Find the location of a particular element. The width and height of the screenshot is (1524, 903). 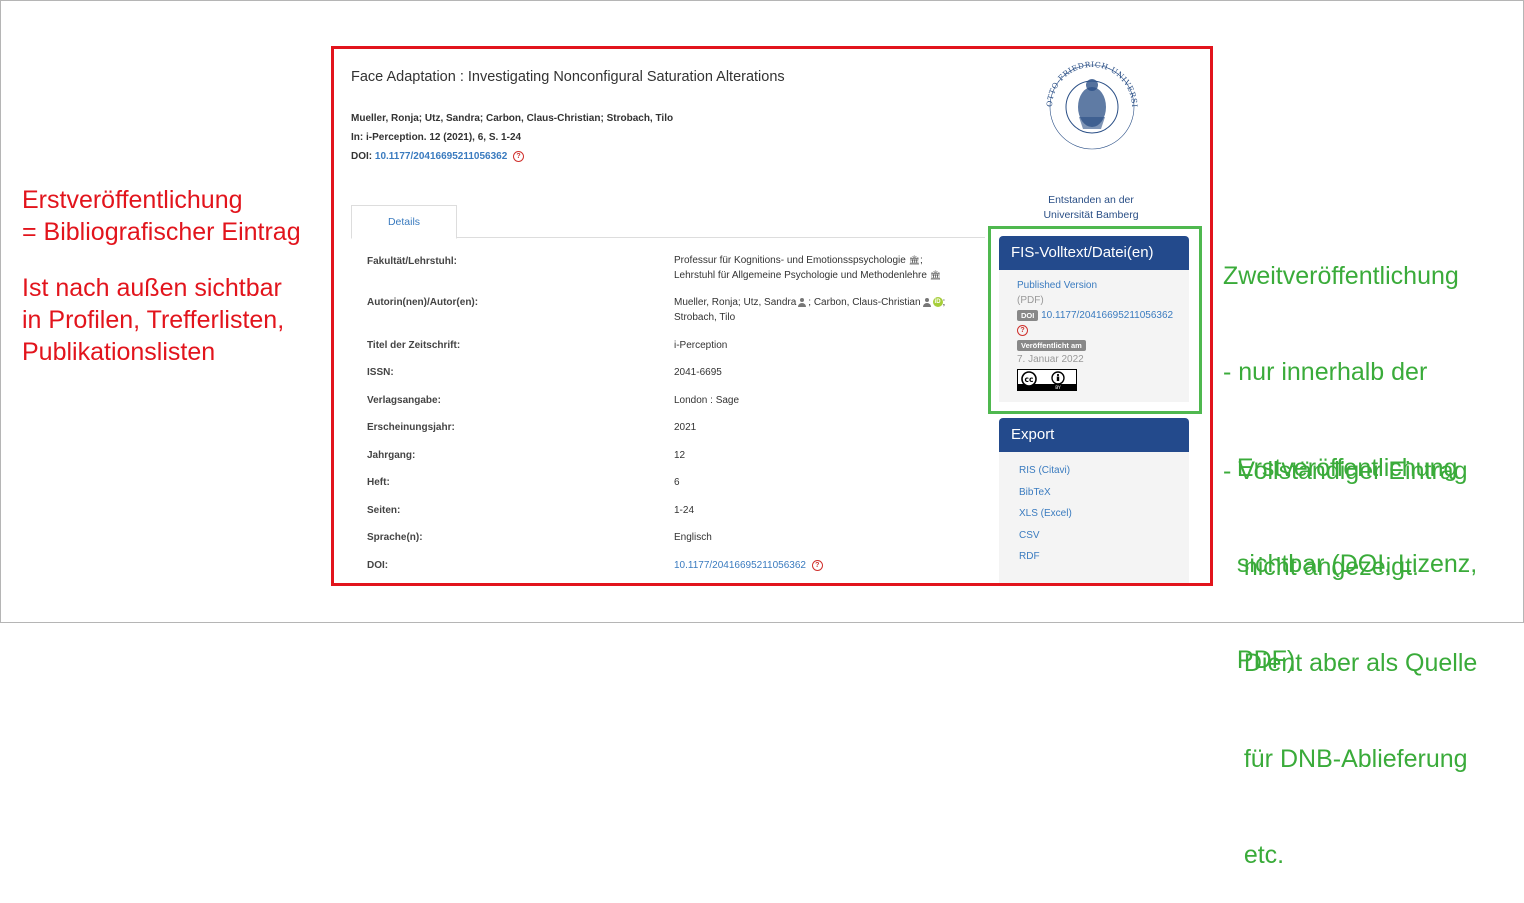

annotation-heading: Zweitveröffentlichung is located at coordinates (1341, 276).